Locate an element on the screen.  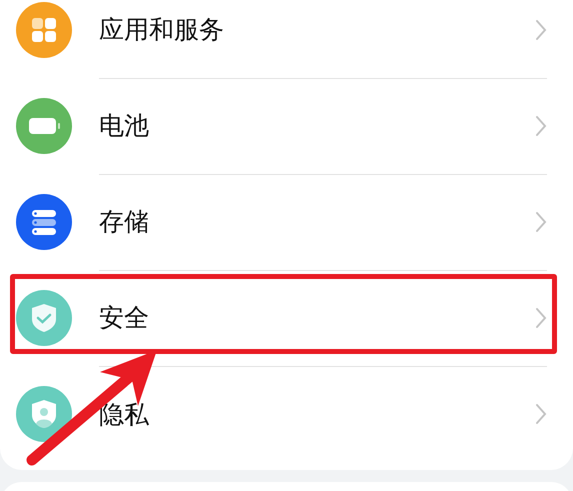
battery-icon is located at coordinates (44, 126).